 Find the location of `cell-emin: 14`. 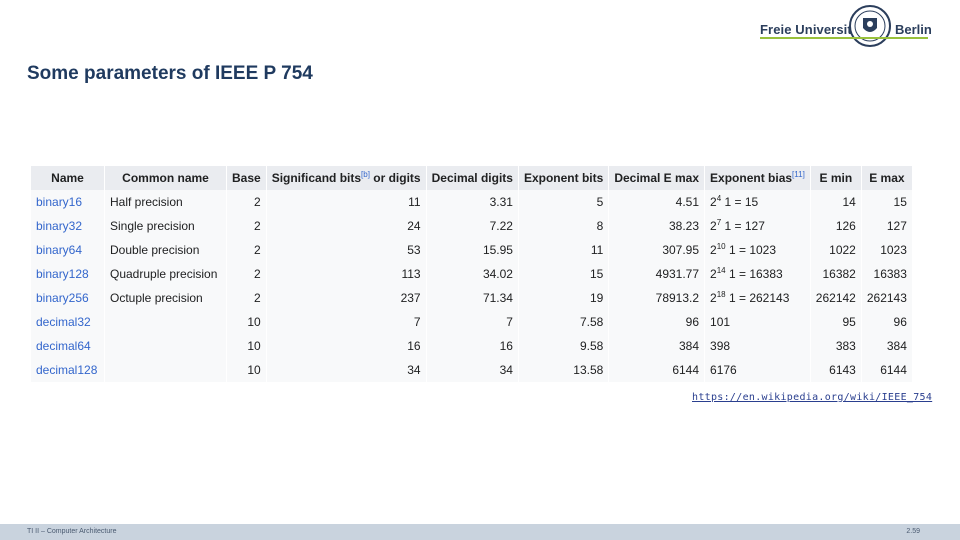

cell-emin: 14 is located at coordinates (836, 202).